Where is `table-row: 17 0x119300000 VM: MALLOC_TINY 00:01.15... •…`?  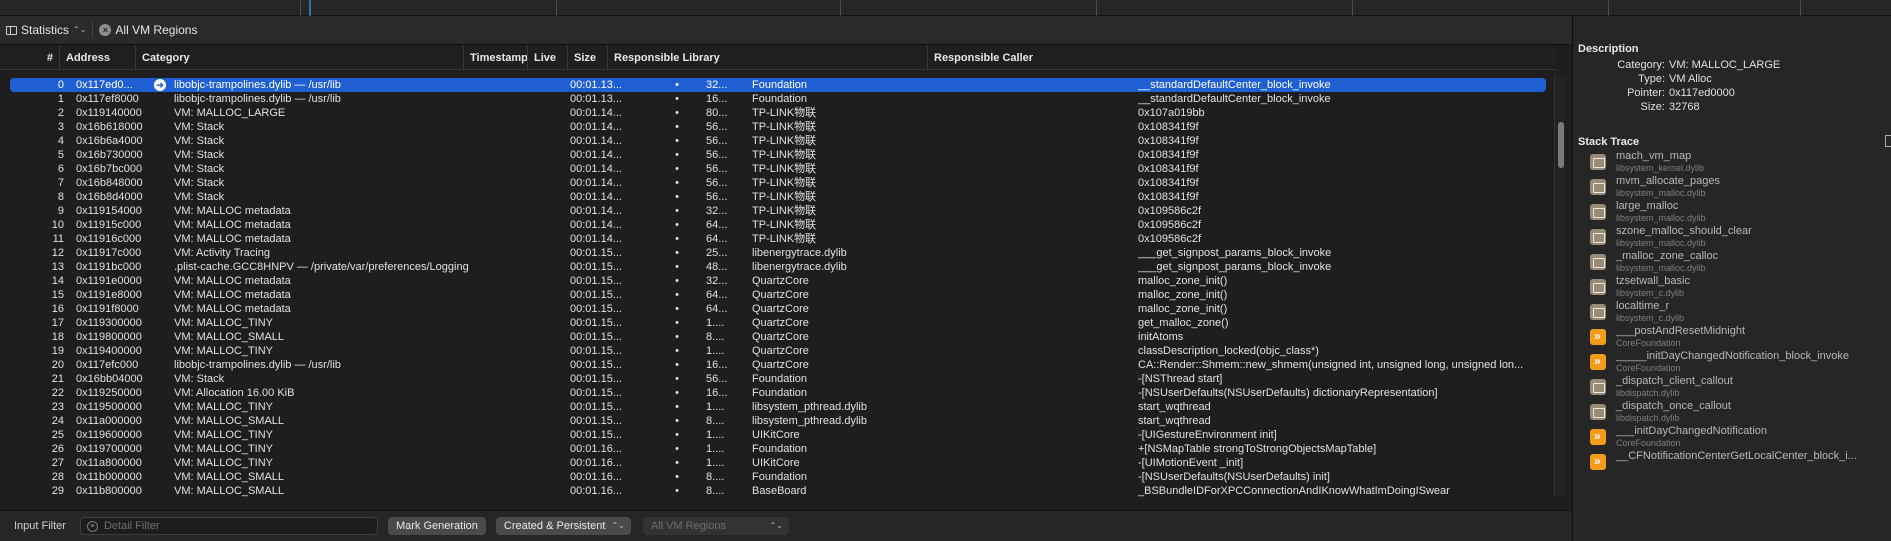
table-row: 17 0x119300000 VM: MALLOC_TINY 00:01.15... •… is located at coordinates (778, 323).